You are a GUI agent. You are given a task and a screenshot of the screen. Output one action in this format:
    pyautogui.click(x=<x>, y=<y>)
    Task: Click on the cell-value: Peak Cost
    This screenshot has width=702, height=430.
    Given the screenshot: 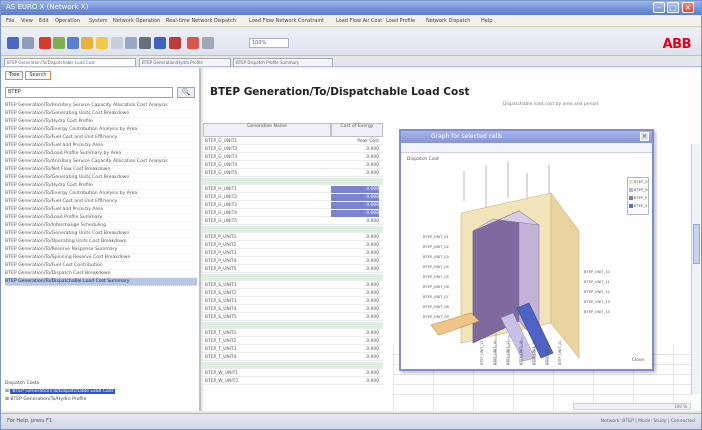 What is the action you would take?
    pyautogui.click(x=355, y=141)
    